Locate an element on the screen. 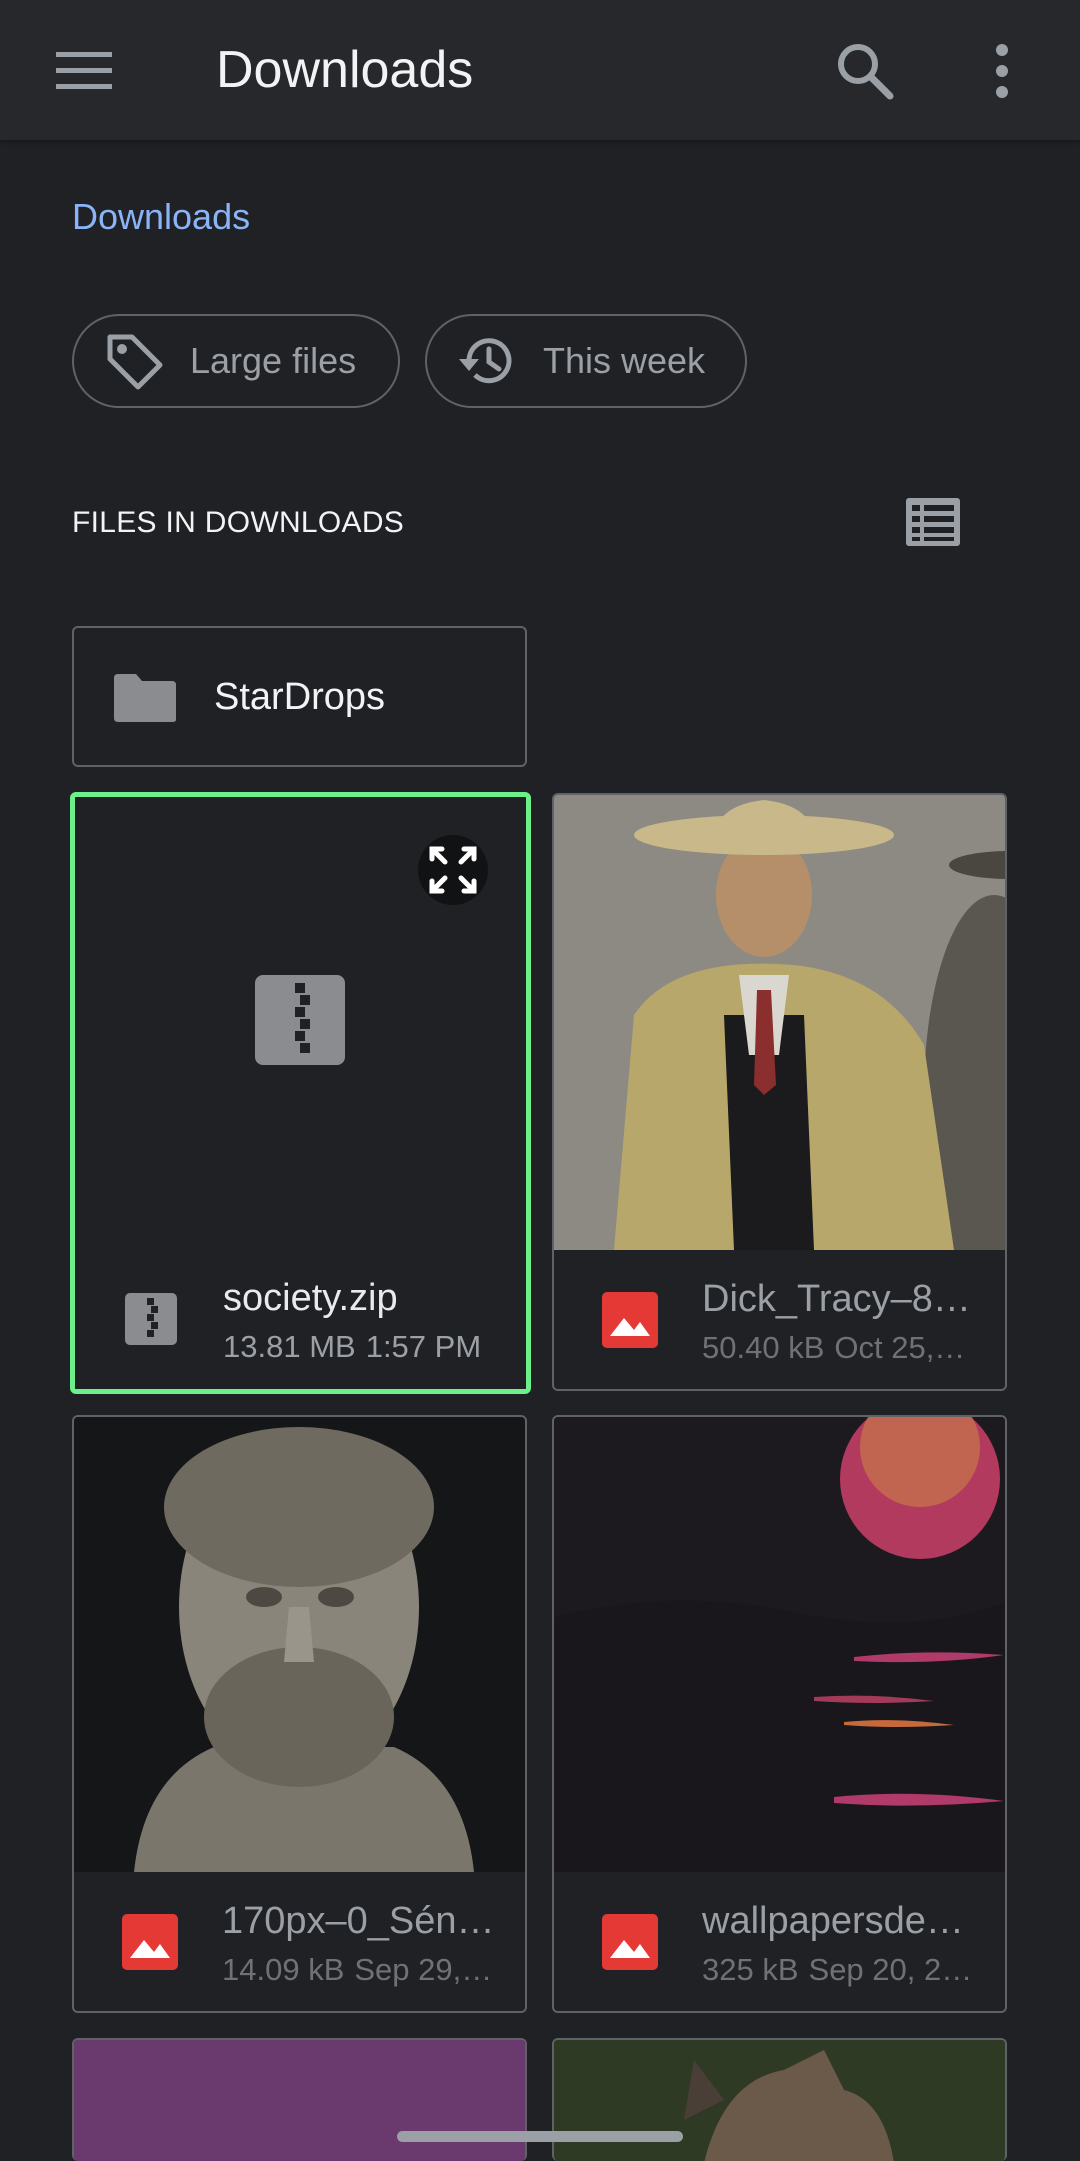 This screenshot has height=2161, width=1080. expand-preview-icon is located at coordinates (453, 870).